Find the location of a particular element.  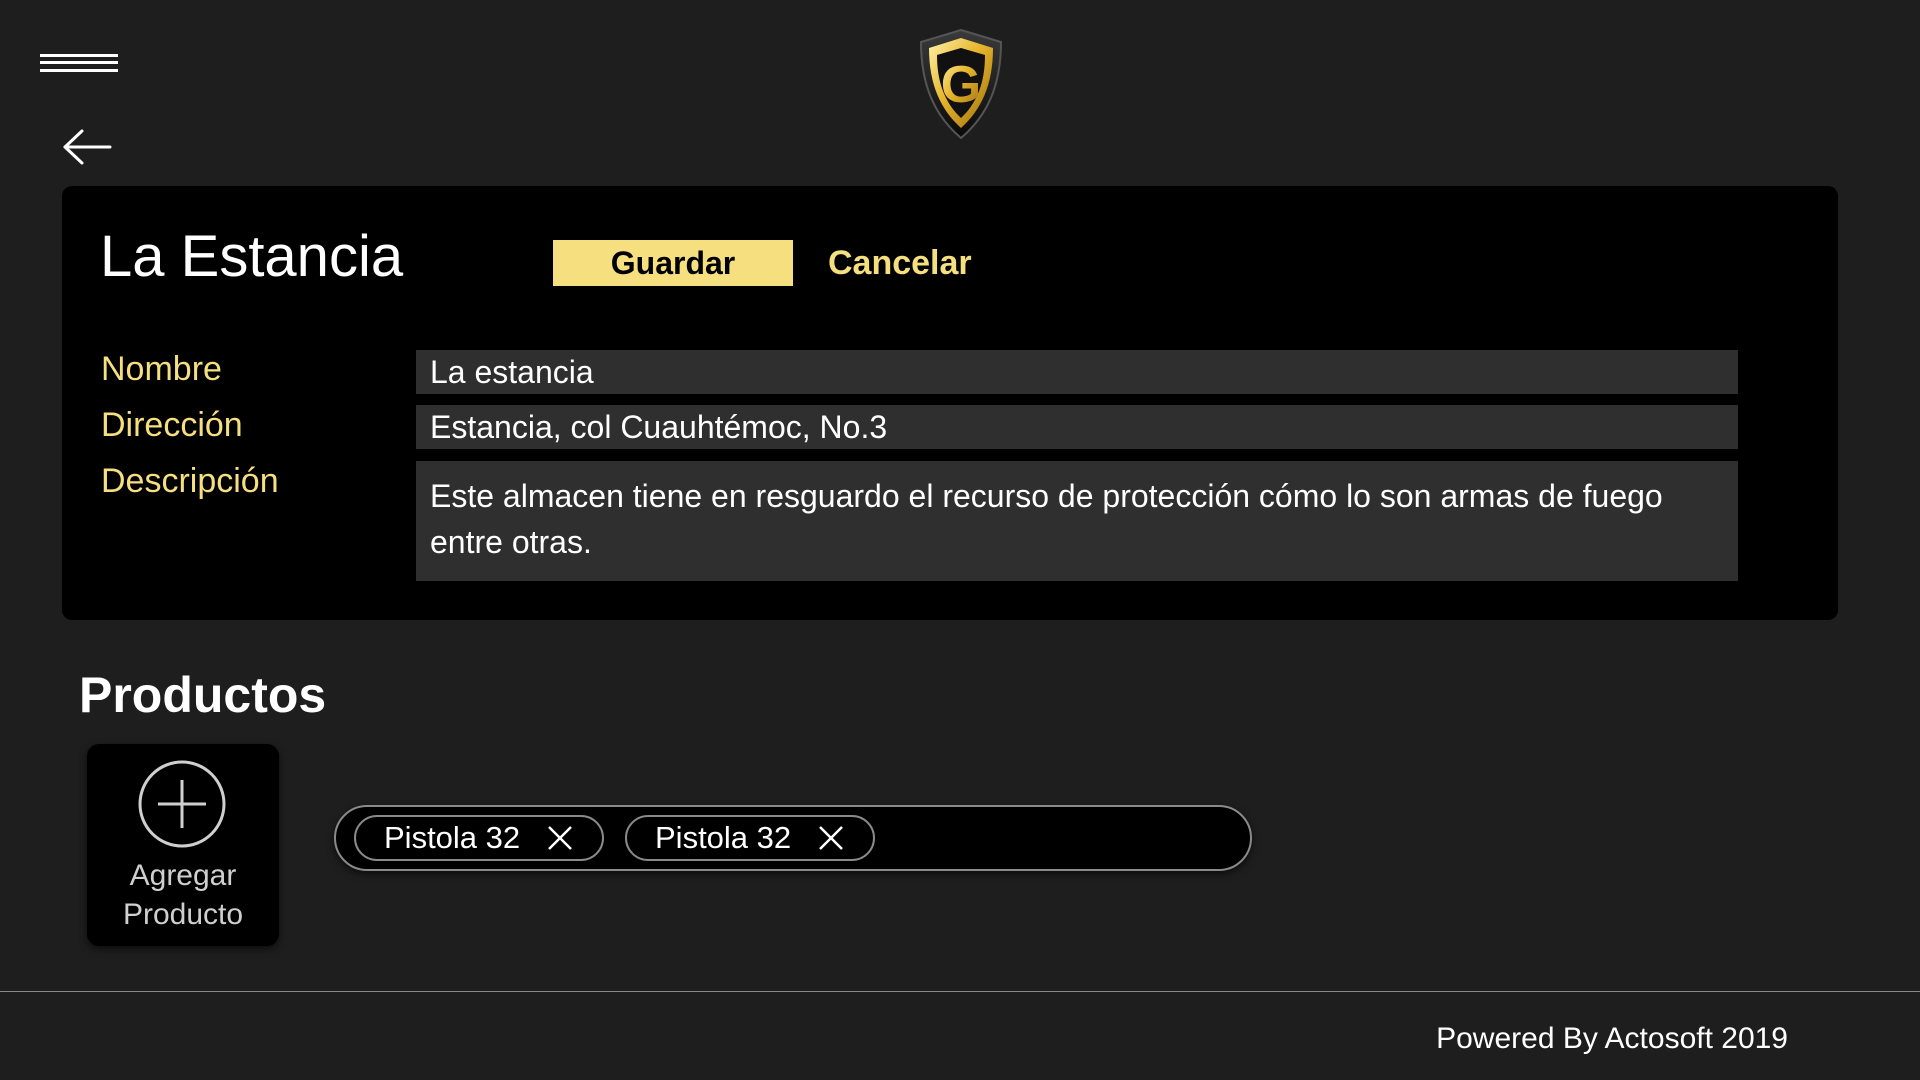

logo-shield-icon: G is located at coordinates (961, 84).